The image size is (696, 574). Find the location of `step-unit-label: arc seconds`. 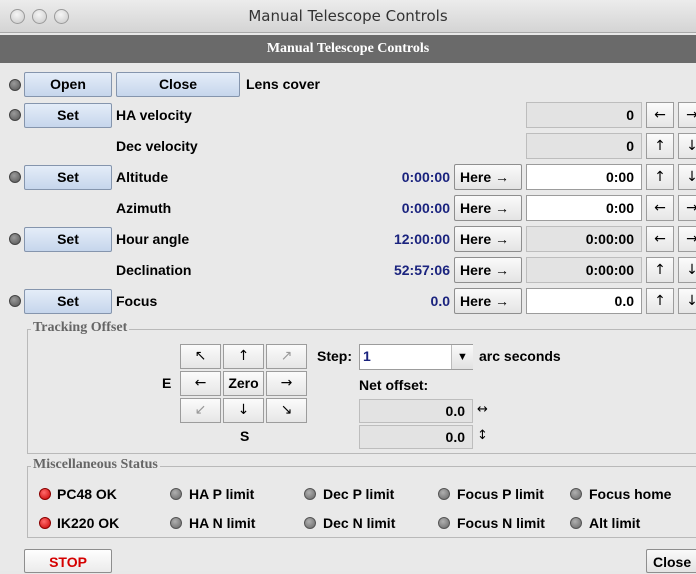

step-unit-label: arc seconds is located at coordinates (520, 356).